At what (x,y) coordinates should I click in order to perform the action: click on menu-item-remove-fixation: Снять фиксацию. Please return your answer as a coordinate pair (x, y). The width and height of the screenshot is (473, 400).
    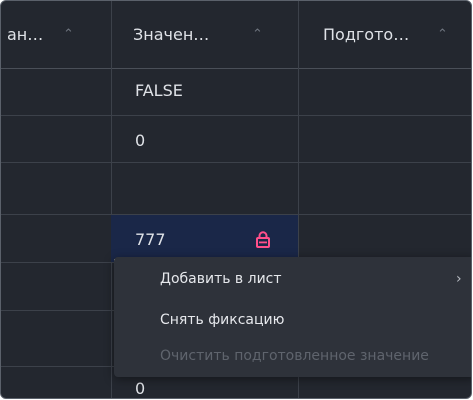
    Looking at the image, I should click on (222, 320).